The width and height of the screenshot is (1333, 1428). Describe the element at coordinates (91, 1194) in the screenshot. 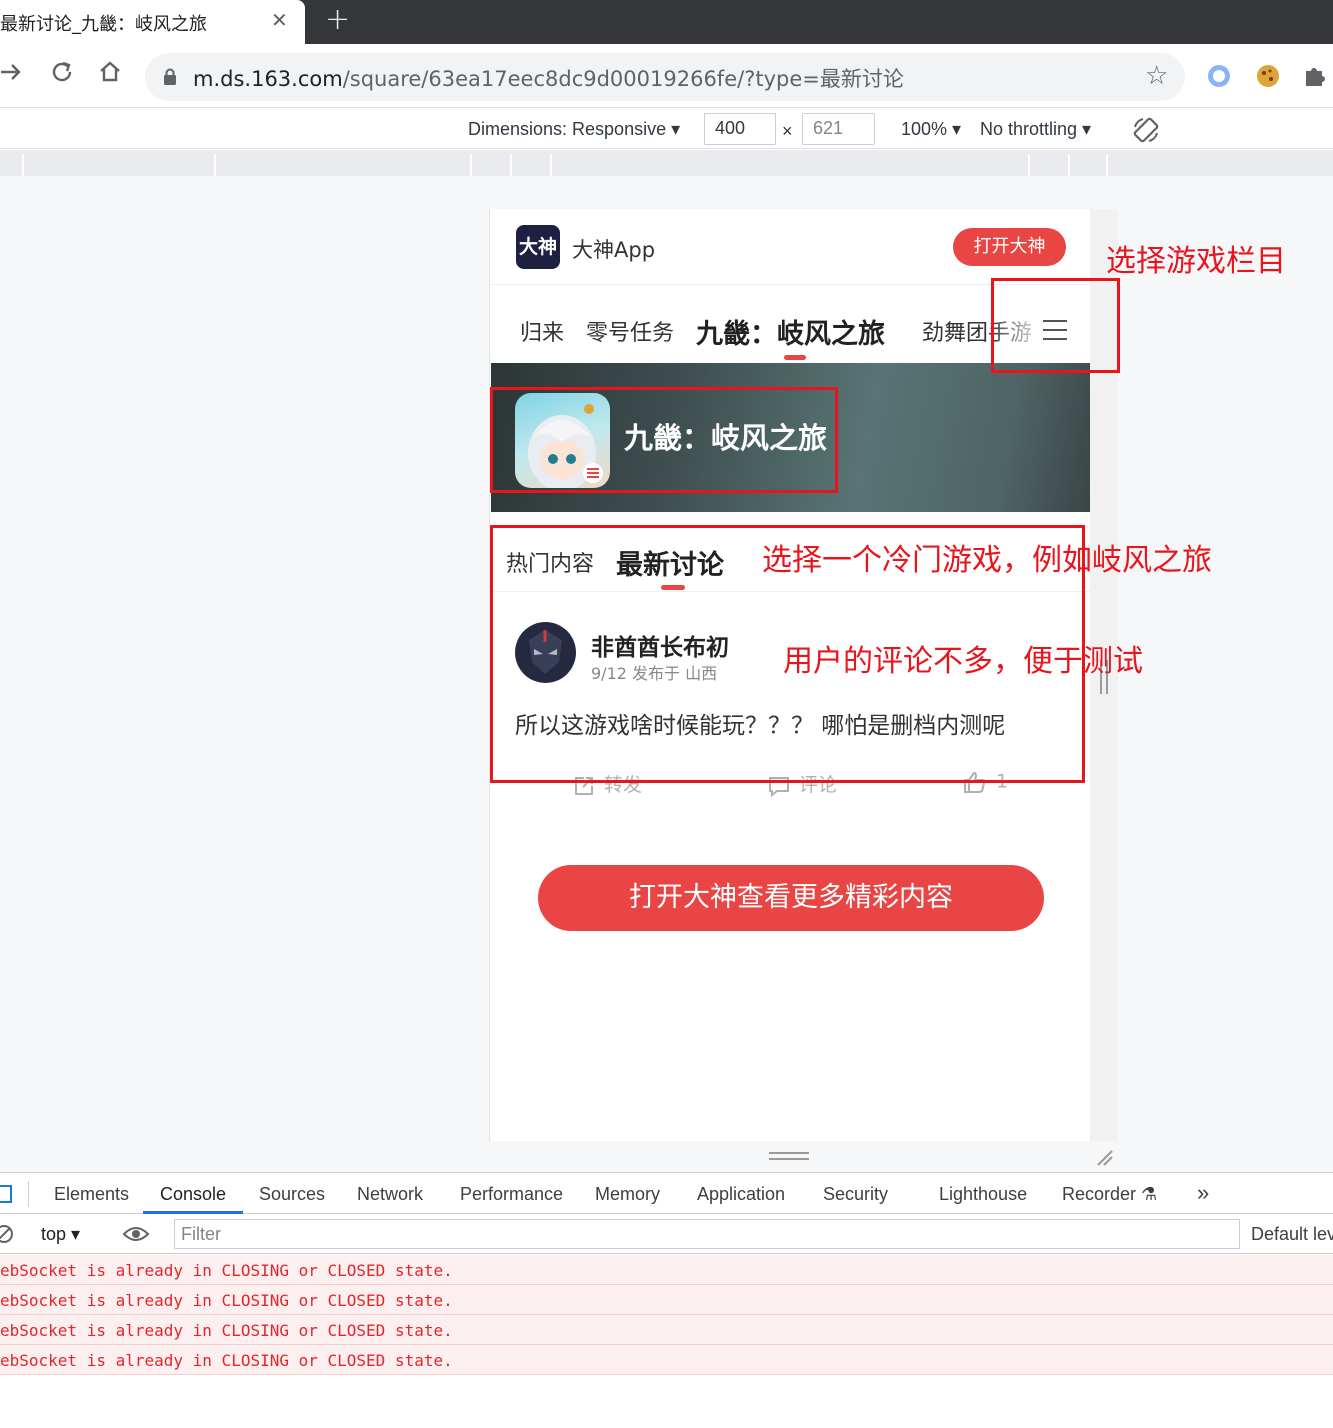

I see `tab-elements: Elements` at that location.